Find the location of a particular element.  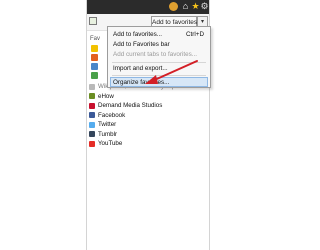

wikipedia-icon is located at coordinates (92, 86).